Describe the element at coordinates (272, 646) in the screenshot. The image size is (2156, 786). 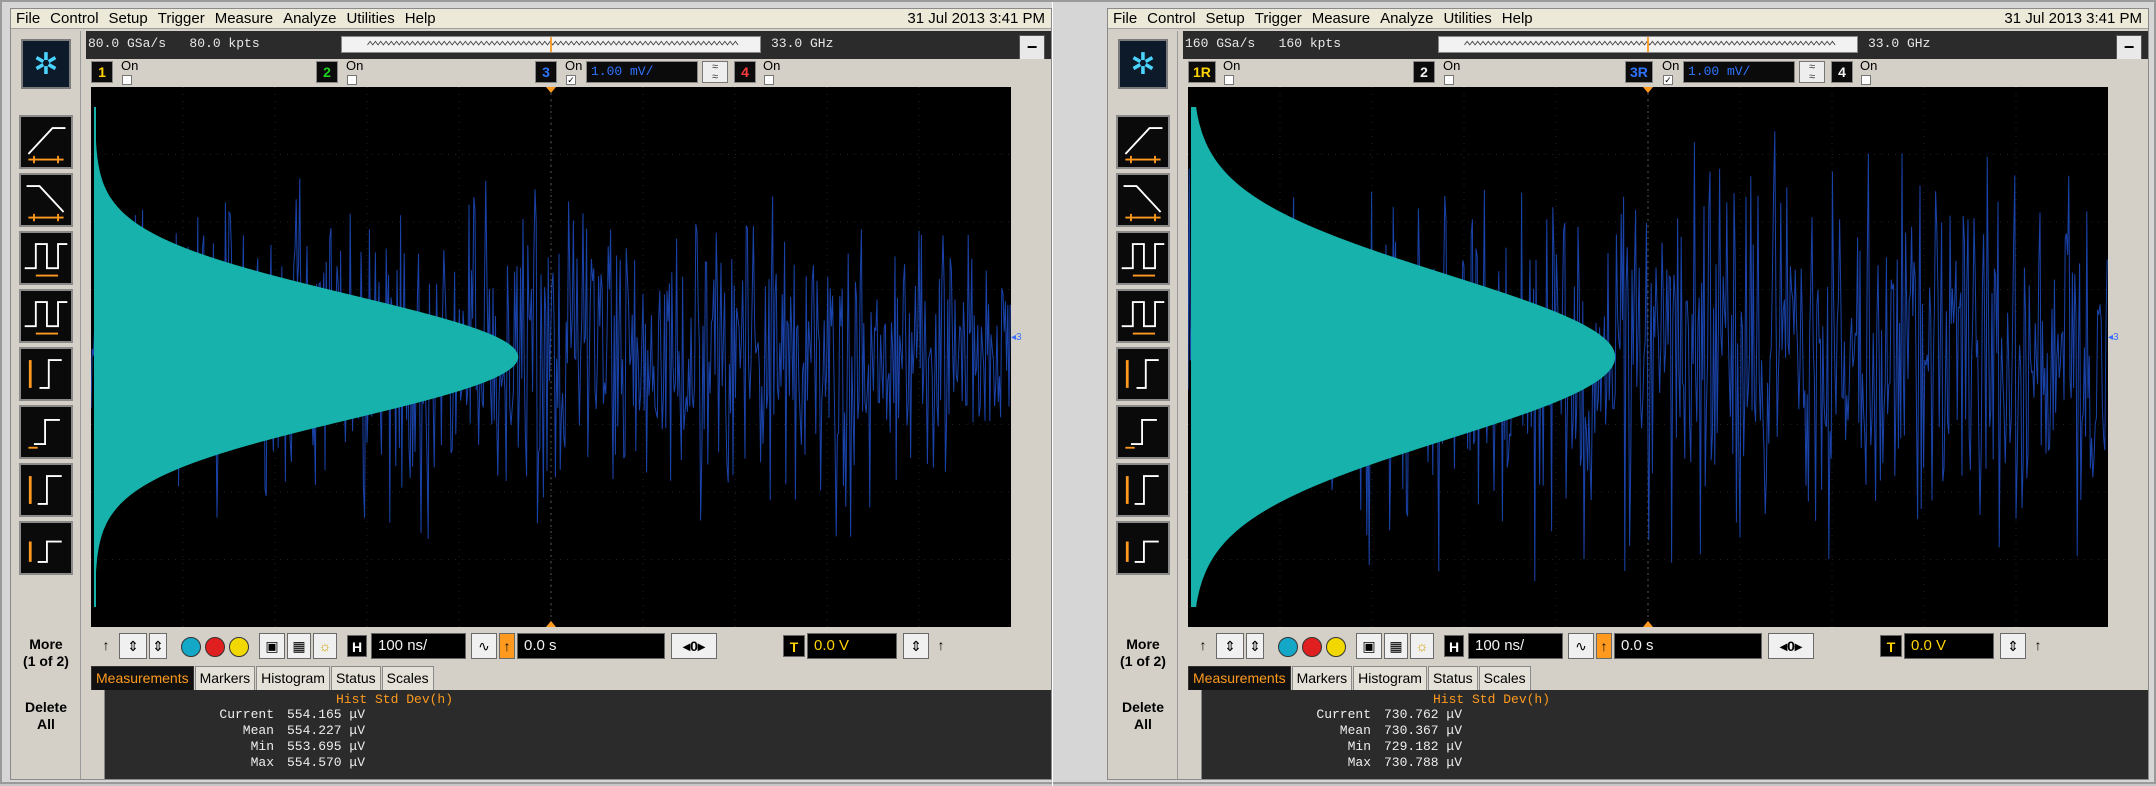
I see `display-mode-button: ▣` at that location.